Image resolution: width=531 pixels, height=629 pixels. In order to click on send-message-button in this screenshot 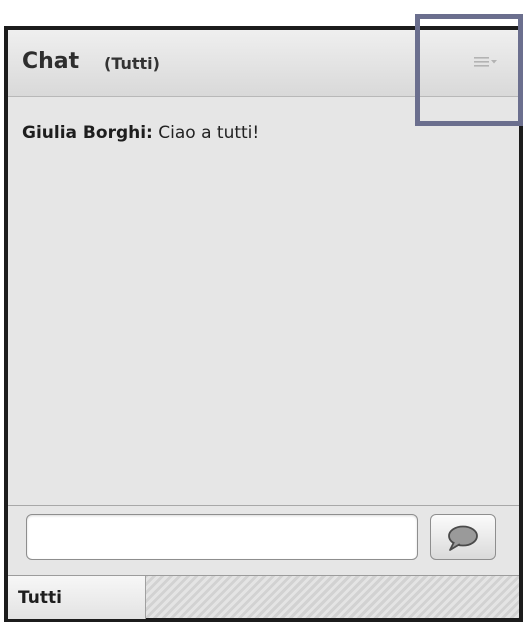, I will do `click(463, 537)`.